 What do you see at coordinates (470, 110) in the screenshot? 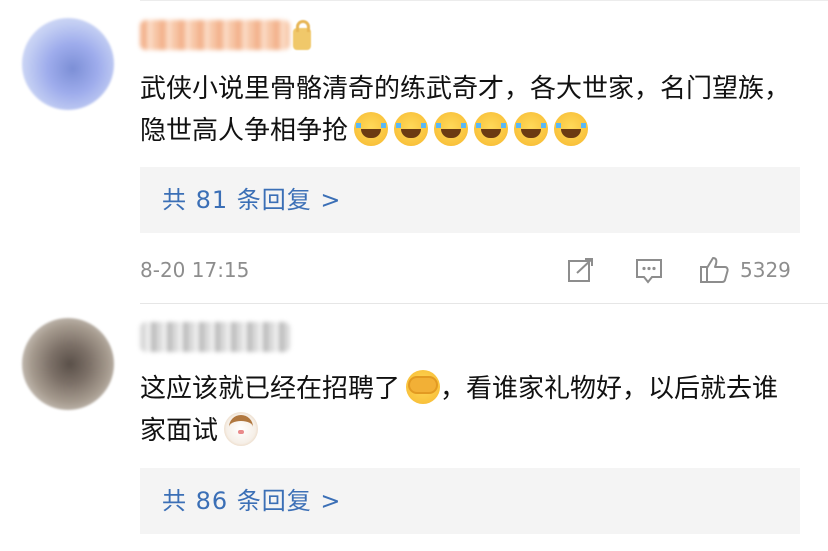
I see `comment-text-1: 武侠小说里骨骼清奇的练武奇才，各大世家，名门望族，隐世高人争相争抢` at bounding box center [470, 110].